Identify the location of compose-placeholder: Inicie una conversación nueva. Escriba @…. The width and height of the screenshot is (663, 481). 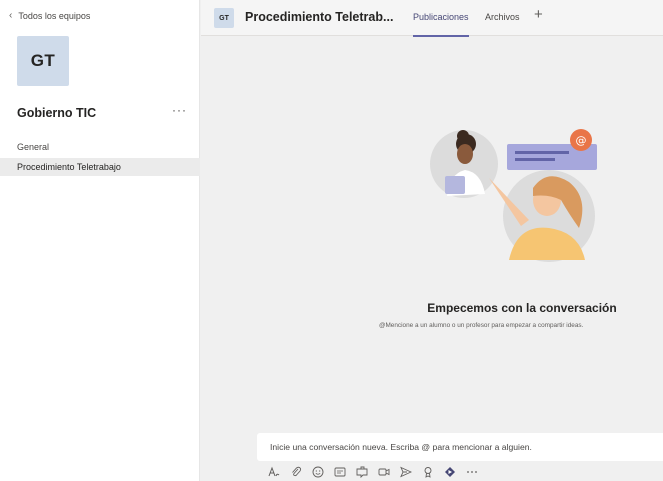
(401, 447).